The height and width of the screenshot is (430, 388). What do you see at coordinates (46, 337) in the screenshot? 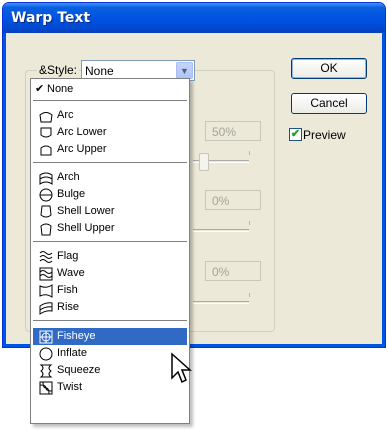
I see `fisheye-icon` at bounding box center [46, 337].